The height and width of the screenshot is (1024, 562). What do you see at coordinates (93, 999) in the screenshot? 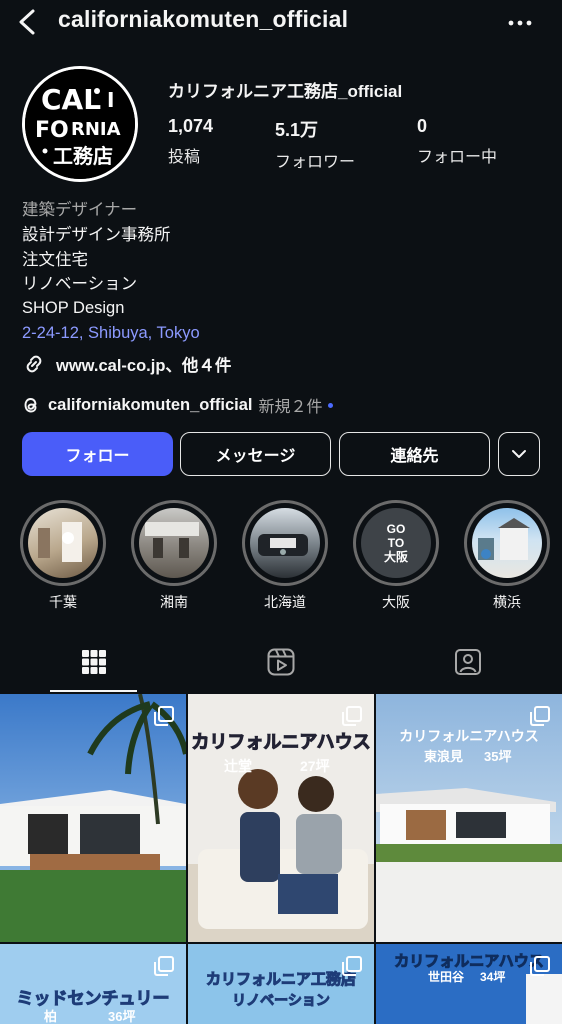
I see `post-title: ミッドセンチュリー` at bounding box center [93, 999].